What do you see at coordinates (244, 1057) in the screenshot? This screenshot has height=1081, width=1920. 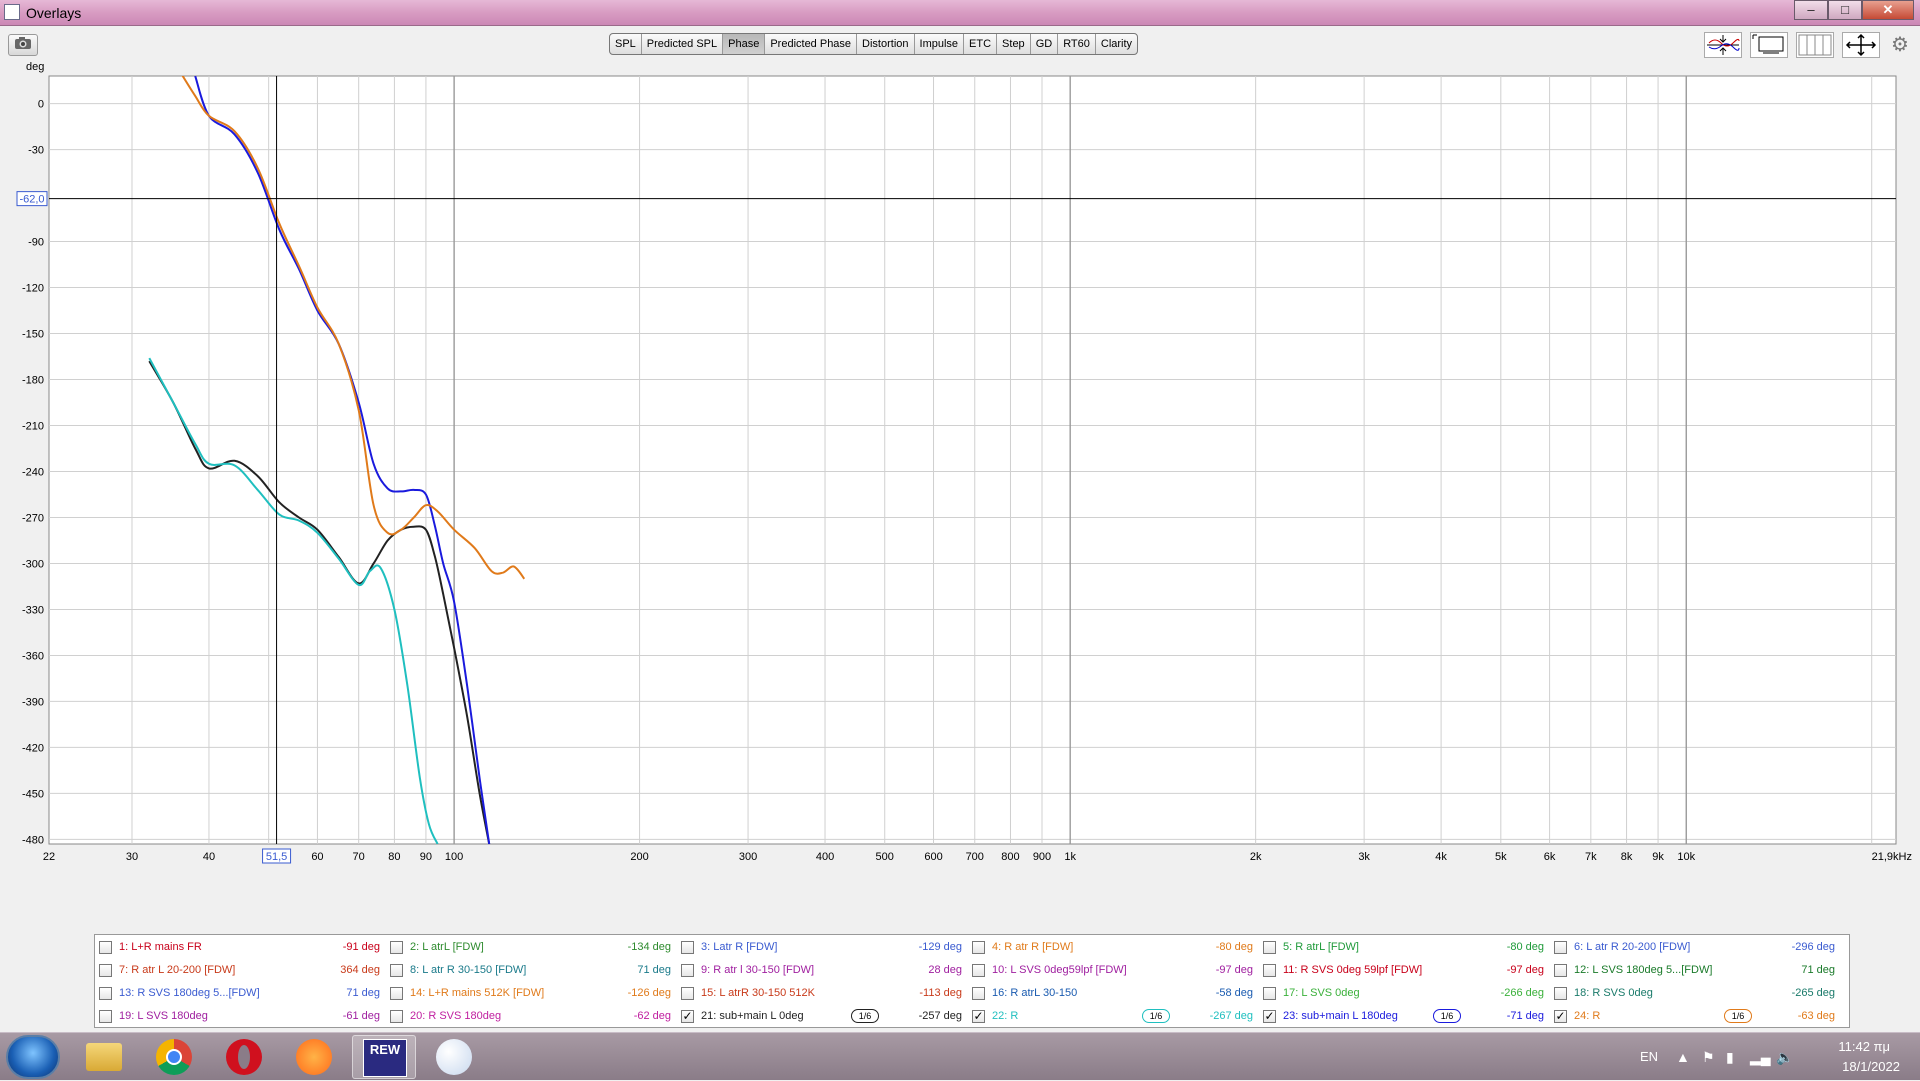 I see `opera-icon` at bounding box center [244, 1057].